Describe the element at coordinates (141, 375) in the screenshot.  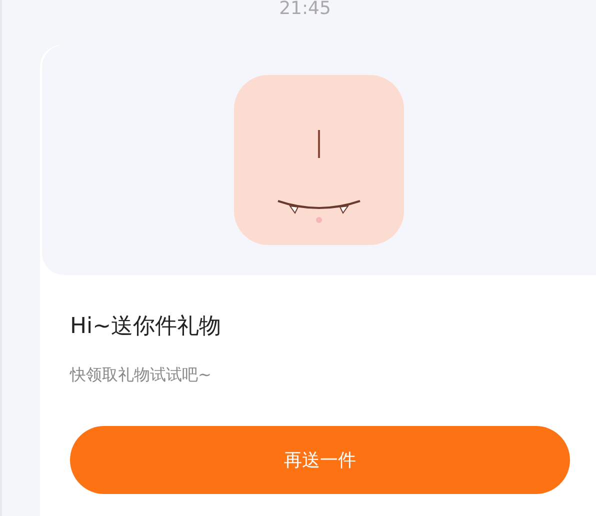
I see `gift-subtitle: 快领取礼物试试吧~` at that location.